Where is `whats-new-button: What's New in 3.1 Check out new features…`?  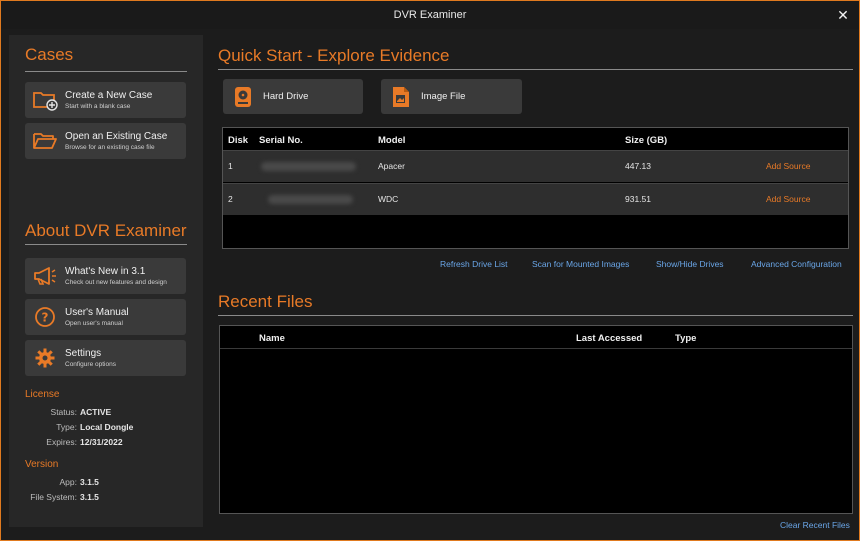 whats-new-button: What's New in 3.1 Check out new features… is located at coordinates (105, 276).